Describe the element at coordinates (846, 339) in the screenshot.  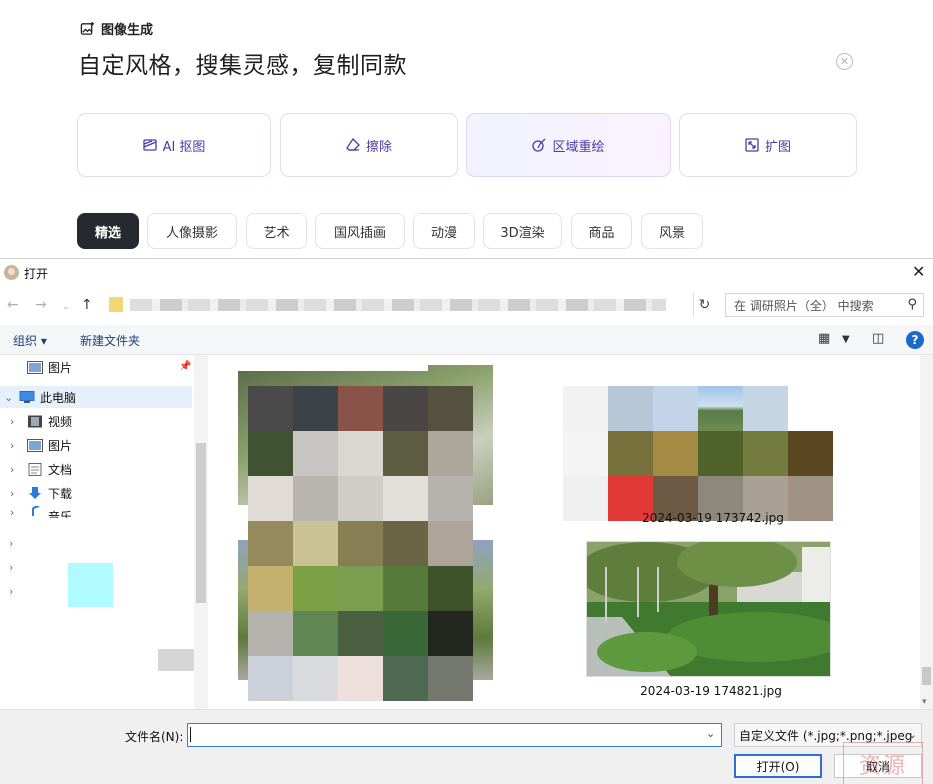
I see `view-dropdown-icon: ▼` at that location.